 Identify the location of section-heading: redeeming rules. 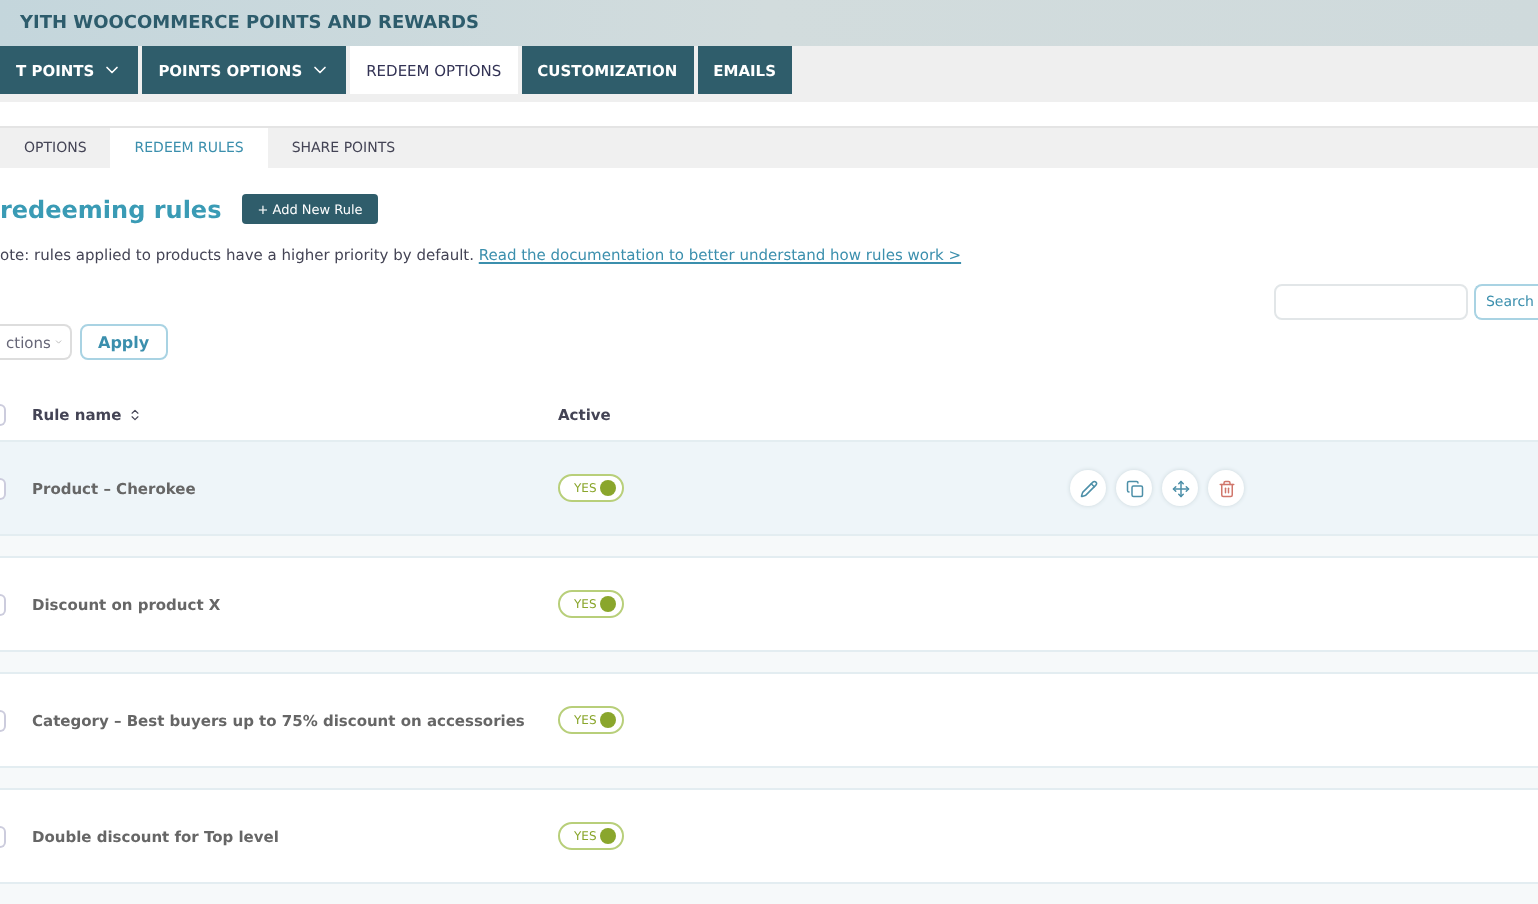
(111, 209).